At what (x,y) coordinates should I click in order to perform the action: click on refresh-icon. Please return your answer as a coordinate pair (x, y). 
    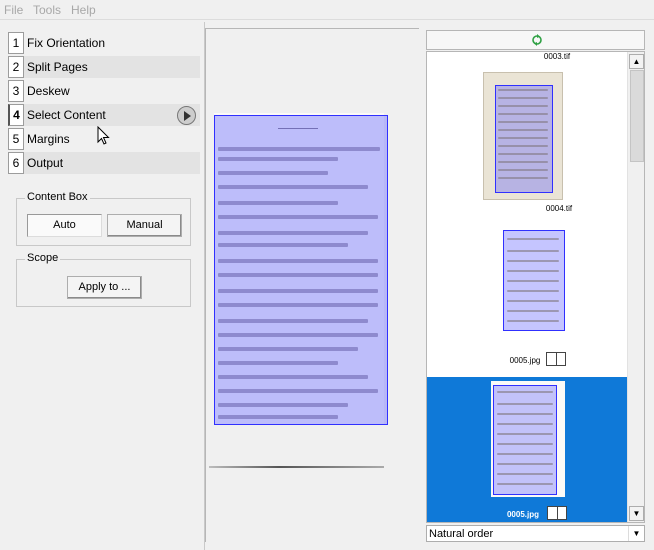
    Looking at the image, I should click on (537, 40).